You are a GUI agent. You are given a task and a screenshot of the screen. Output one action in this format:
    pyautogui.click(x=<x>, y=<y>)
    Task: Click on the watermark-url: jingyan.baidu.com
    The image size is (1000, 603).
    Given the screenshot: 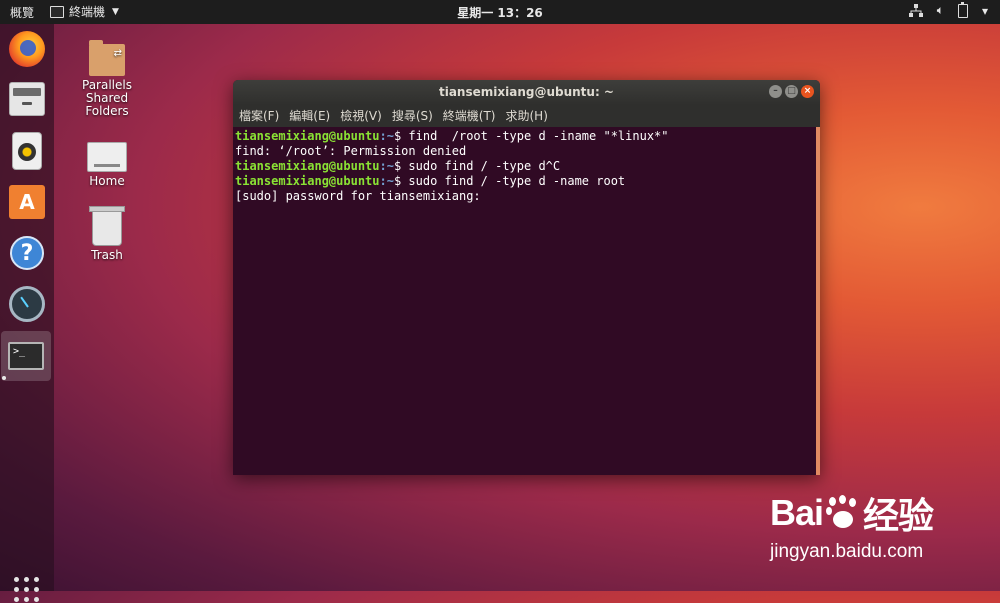 What is the action you would take?
    pyautogui.click(x=847, y=551)
    